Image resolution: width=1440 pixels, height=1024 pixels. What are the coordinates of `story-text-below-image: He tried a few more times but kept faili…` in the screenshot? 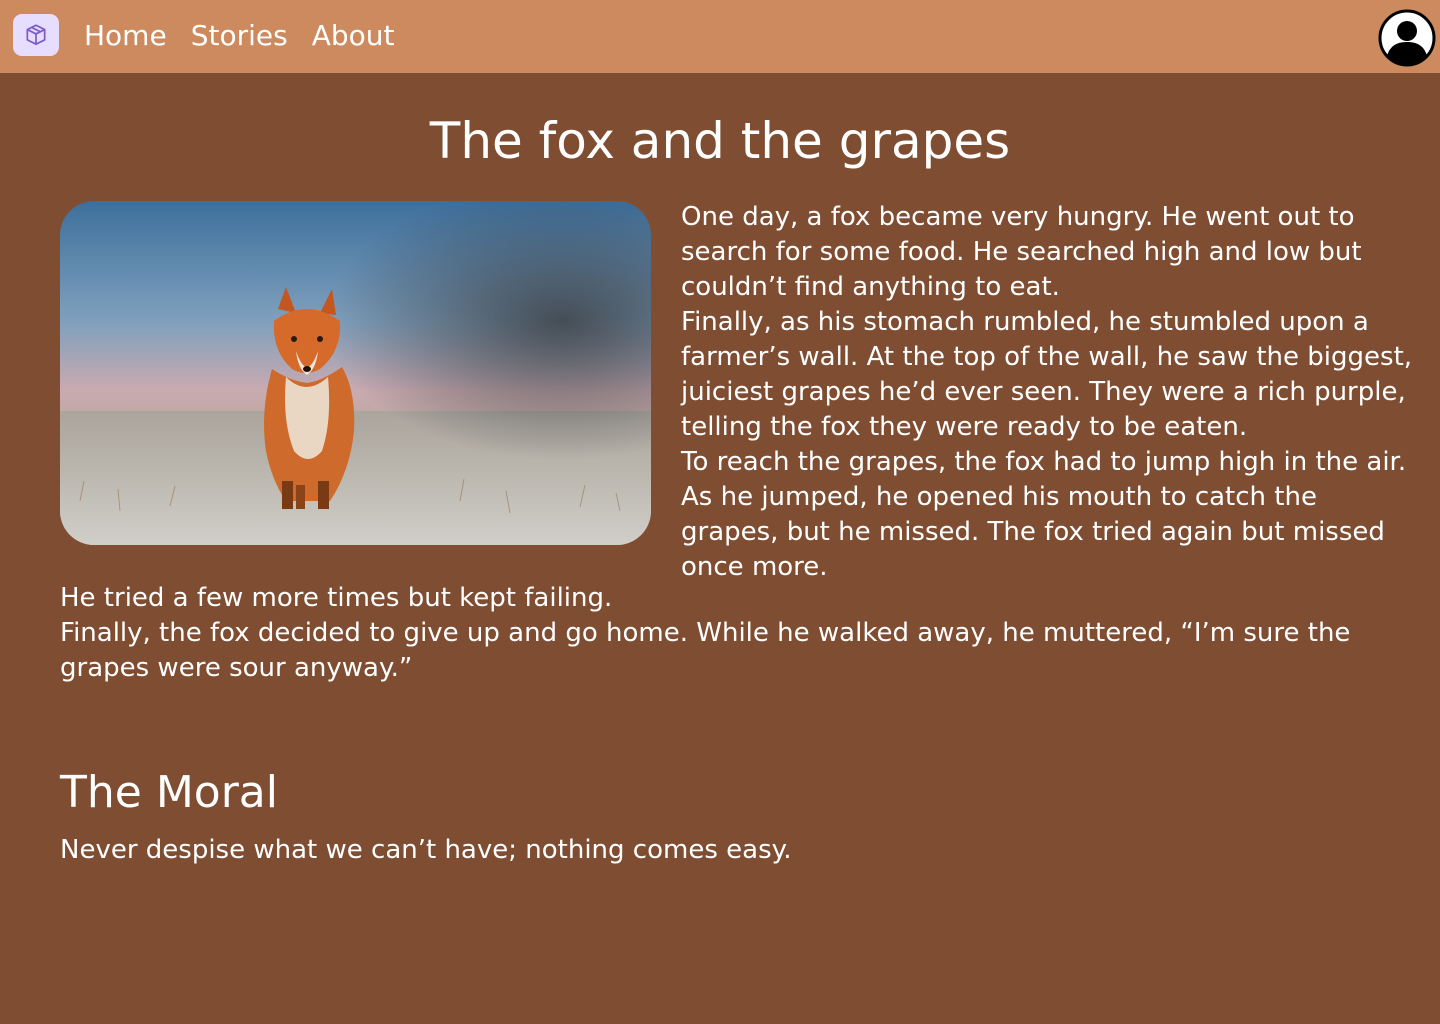 It's located at (745, 633).